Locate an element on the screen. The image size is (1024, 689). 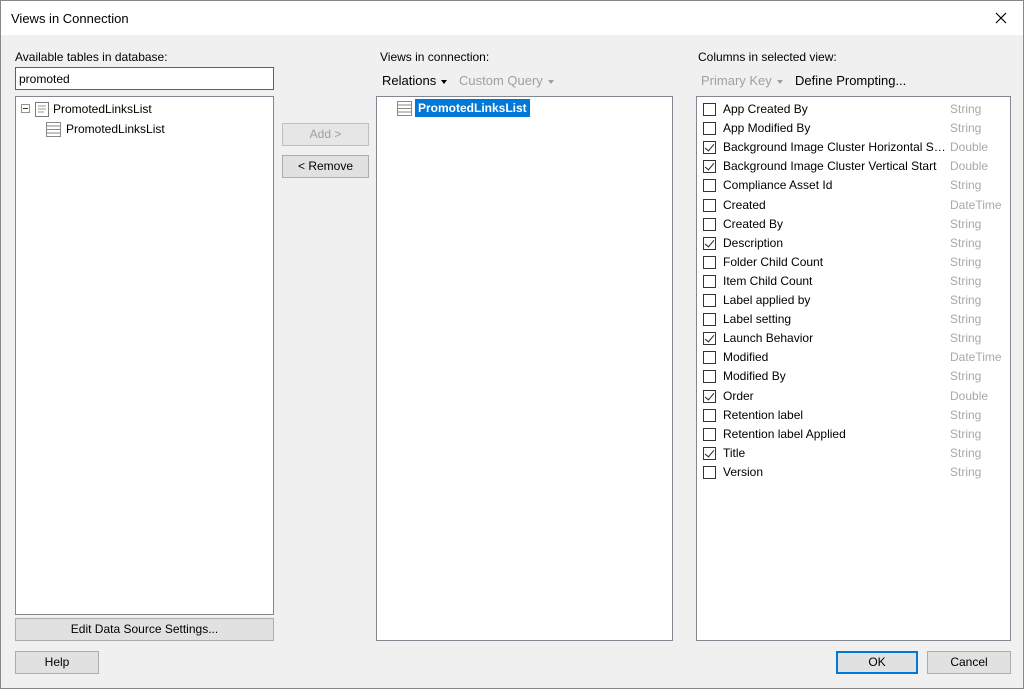
column-row: Order Double is located at coordinates (856, 396).